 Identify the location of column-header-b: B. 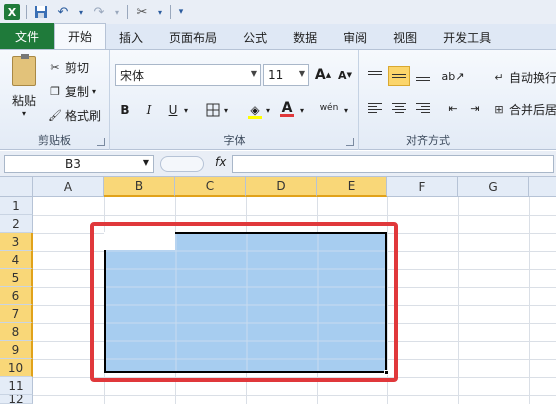
(139, 187).